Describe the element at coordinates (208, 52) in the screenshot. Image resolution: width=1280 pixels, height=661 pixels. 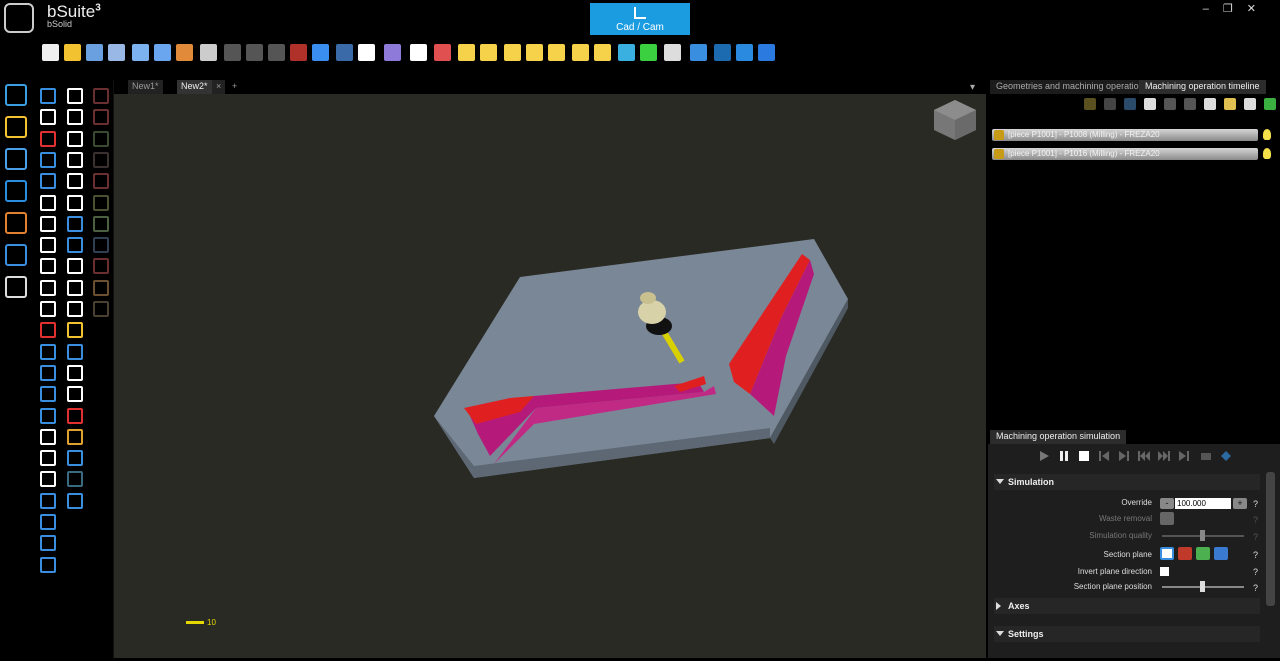
I see `print-icon` at that location.